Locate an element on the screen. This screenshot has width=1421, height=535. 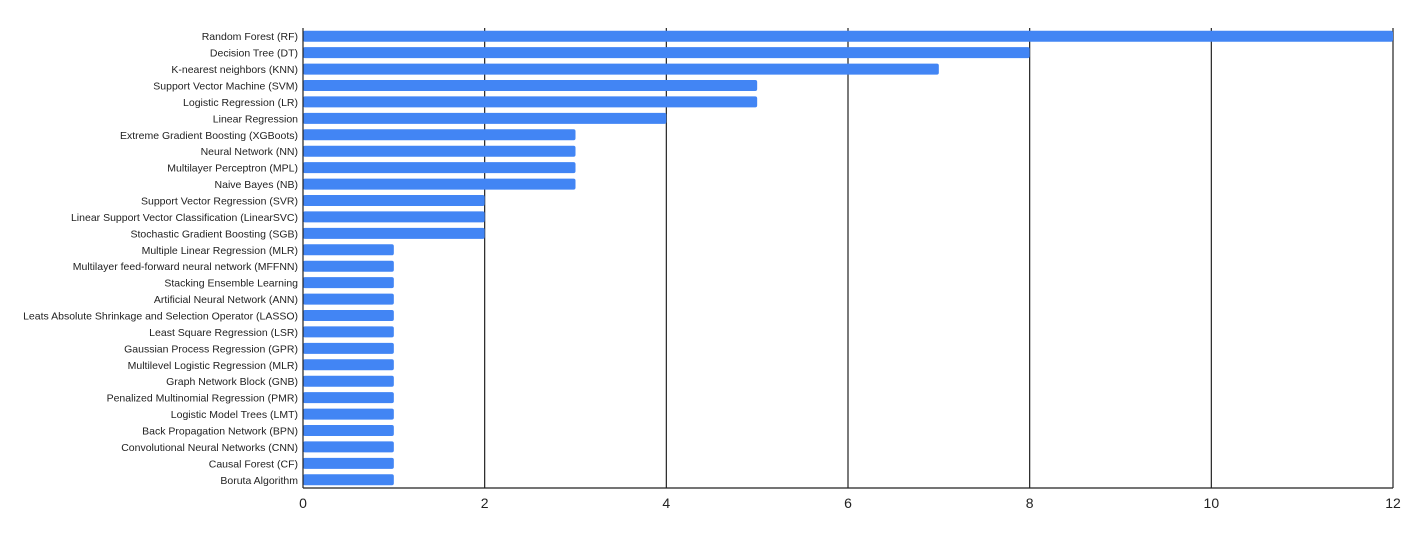
category-label: Causal Forest (CF) is located at coordinates (253, 464).